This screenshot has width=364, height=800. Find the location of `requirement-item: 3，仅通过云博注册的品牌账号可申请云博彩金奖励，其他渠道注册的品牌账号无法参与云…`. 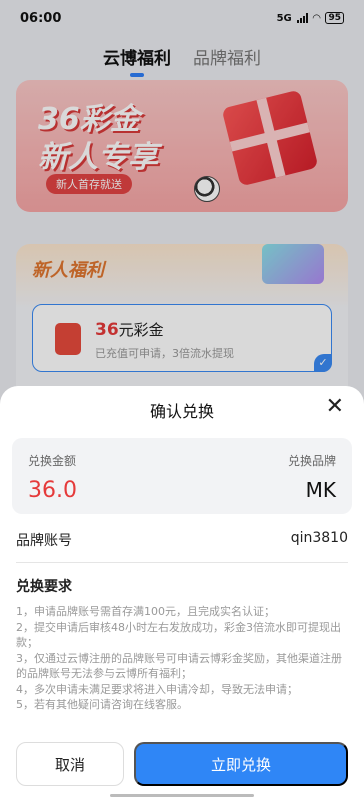

requirement-item: 3，仅通过云博注册的品牌账号可申请云博彩金奖励，其他渠道注册的品牌账号无法参与云… is located at coordinates (179, 666).